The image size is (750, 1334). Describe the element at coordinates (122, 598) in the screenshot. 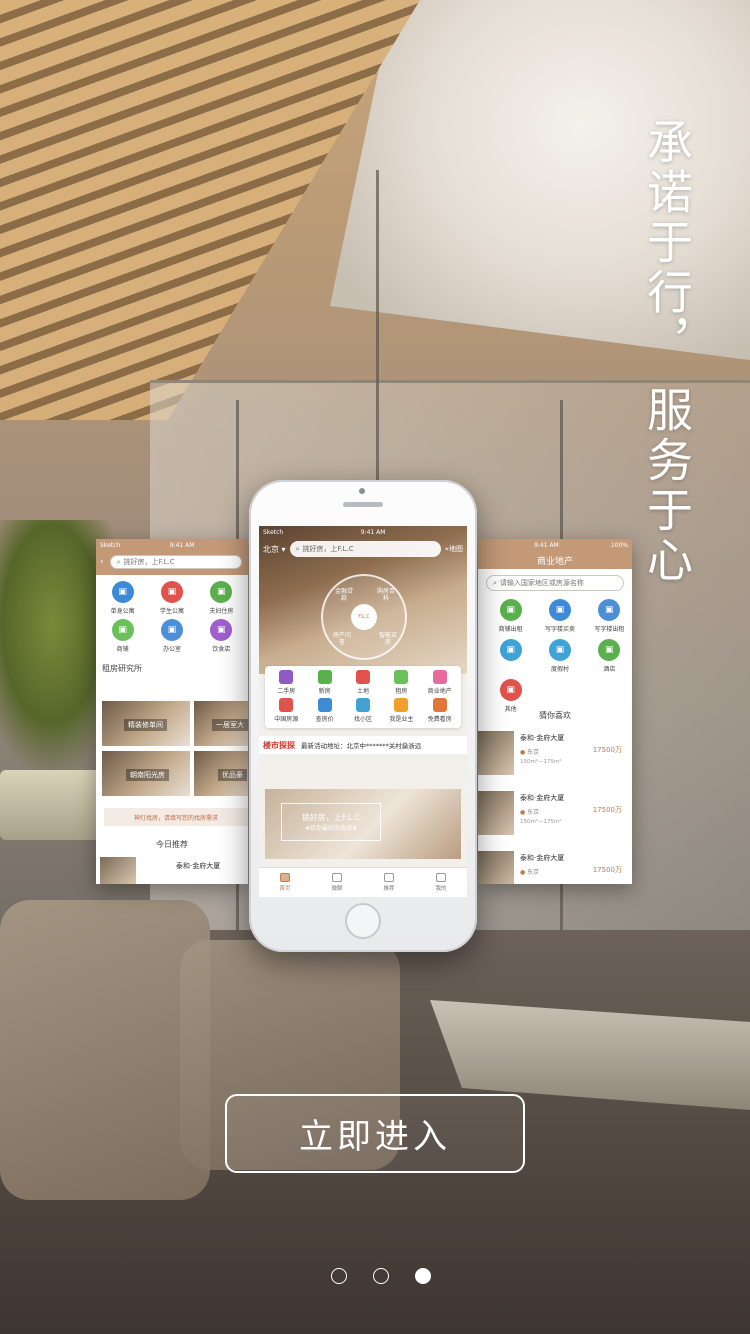

I see `category-item: ▣ 单身公寓` at that location.